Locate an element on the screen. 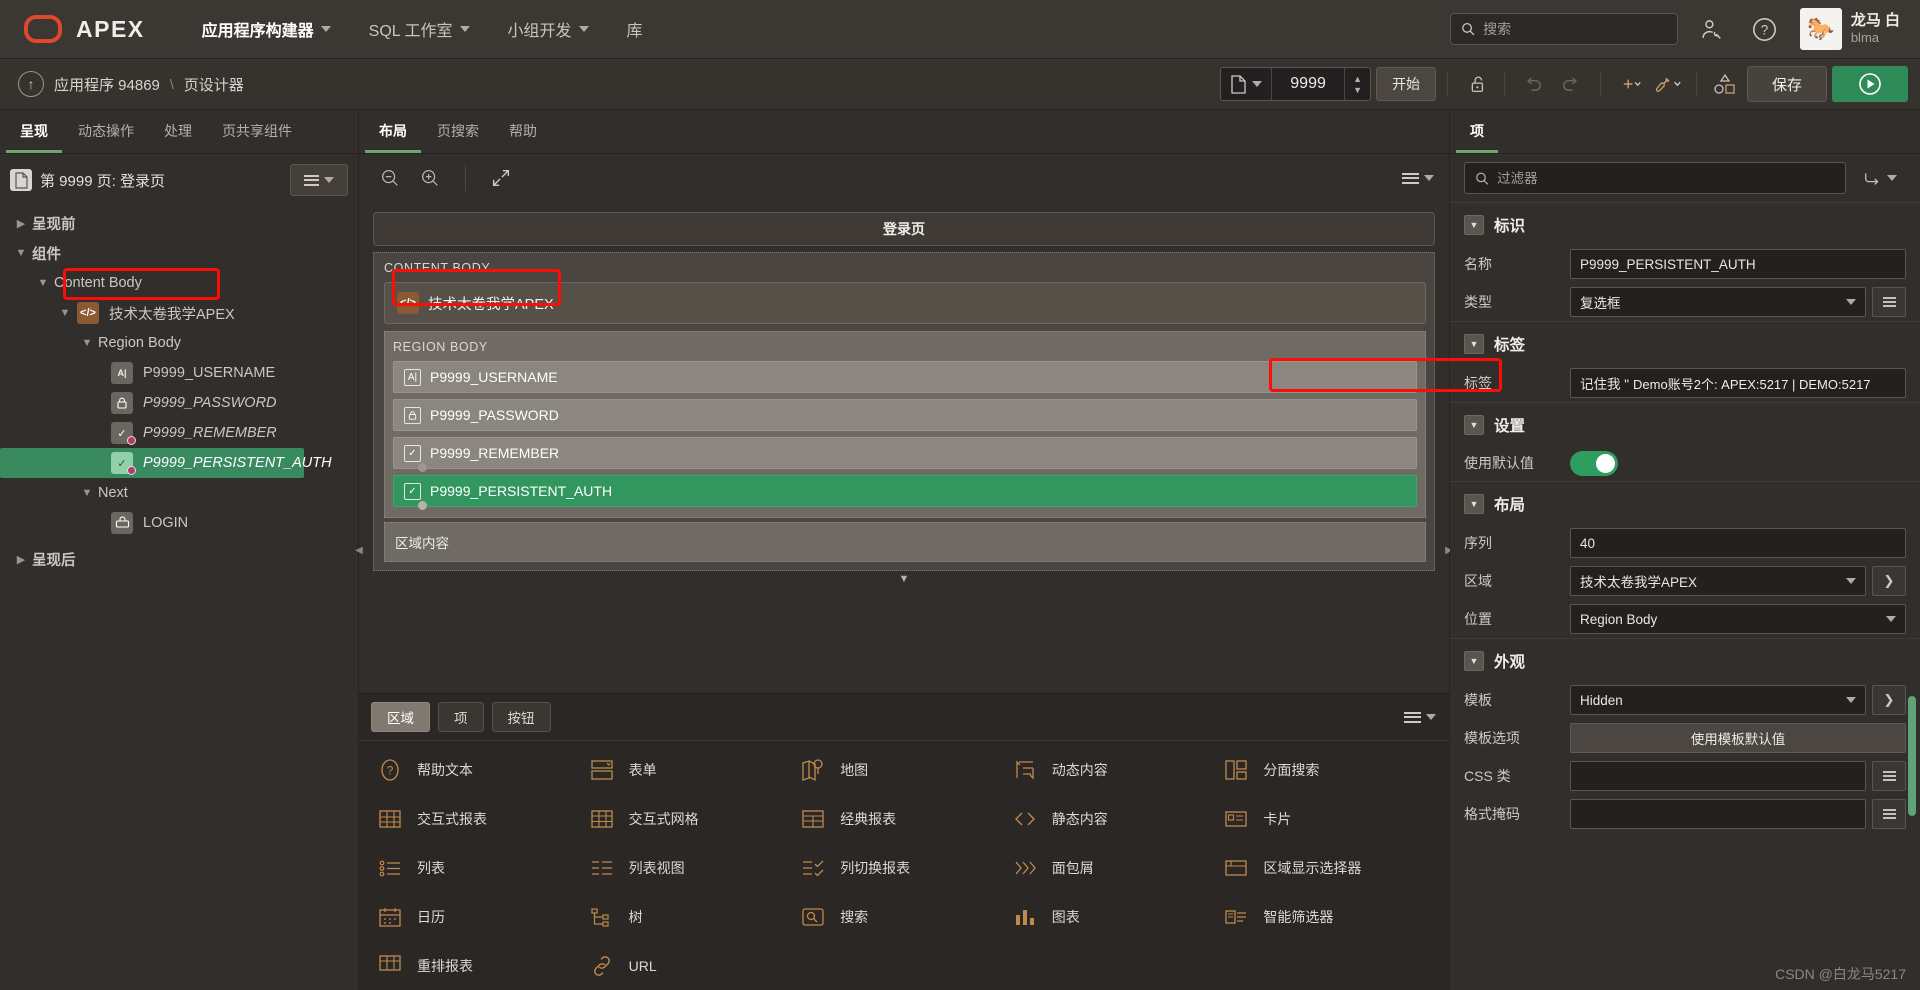  account-menu-button is located at coordinates (1713, 29).